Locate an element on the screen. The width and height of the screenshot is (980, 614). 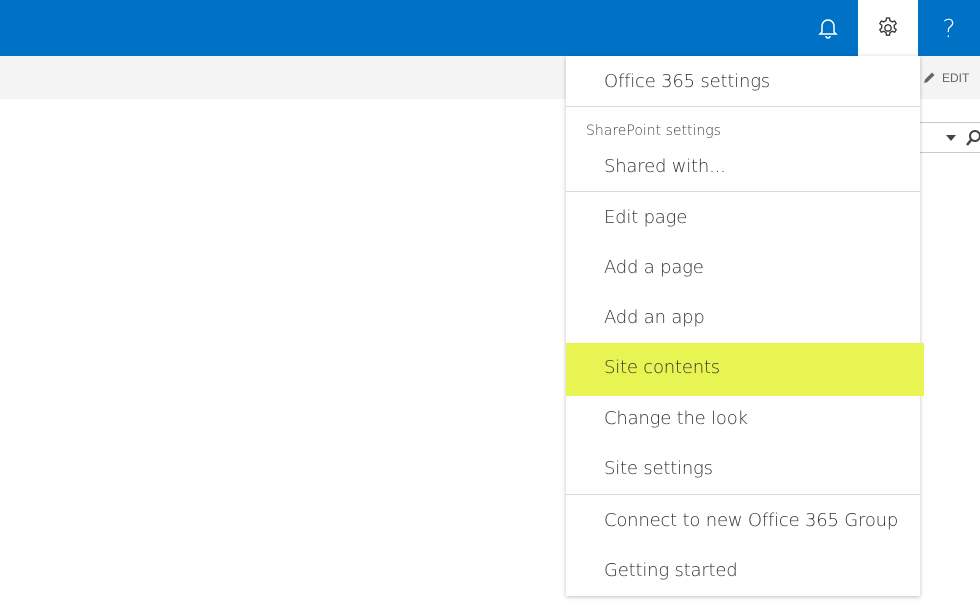
menu-item-edit-page: Edit page is located at coordinates (645, 218).